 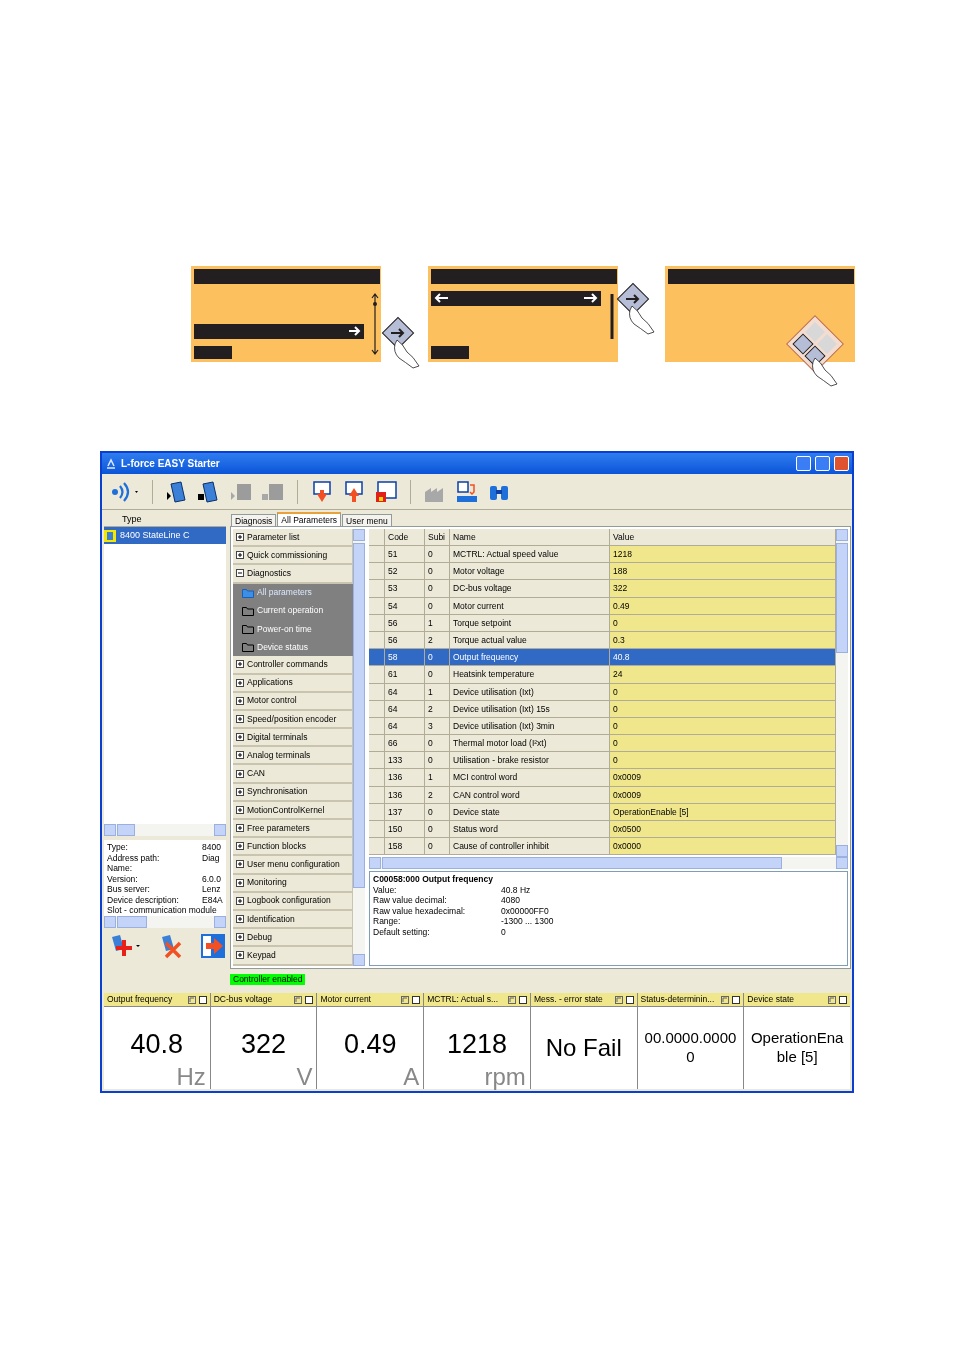 I want to click on tree-item: Analog terminals, so click(x=293, y=756).